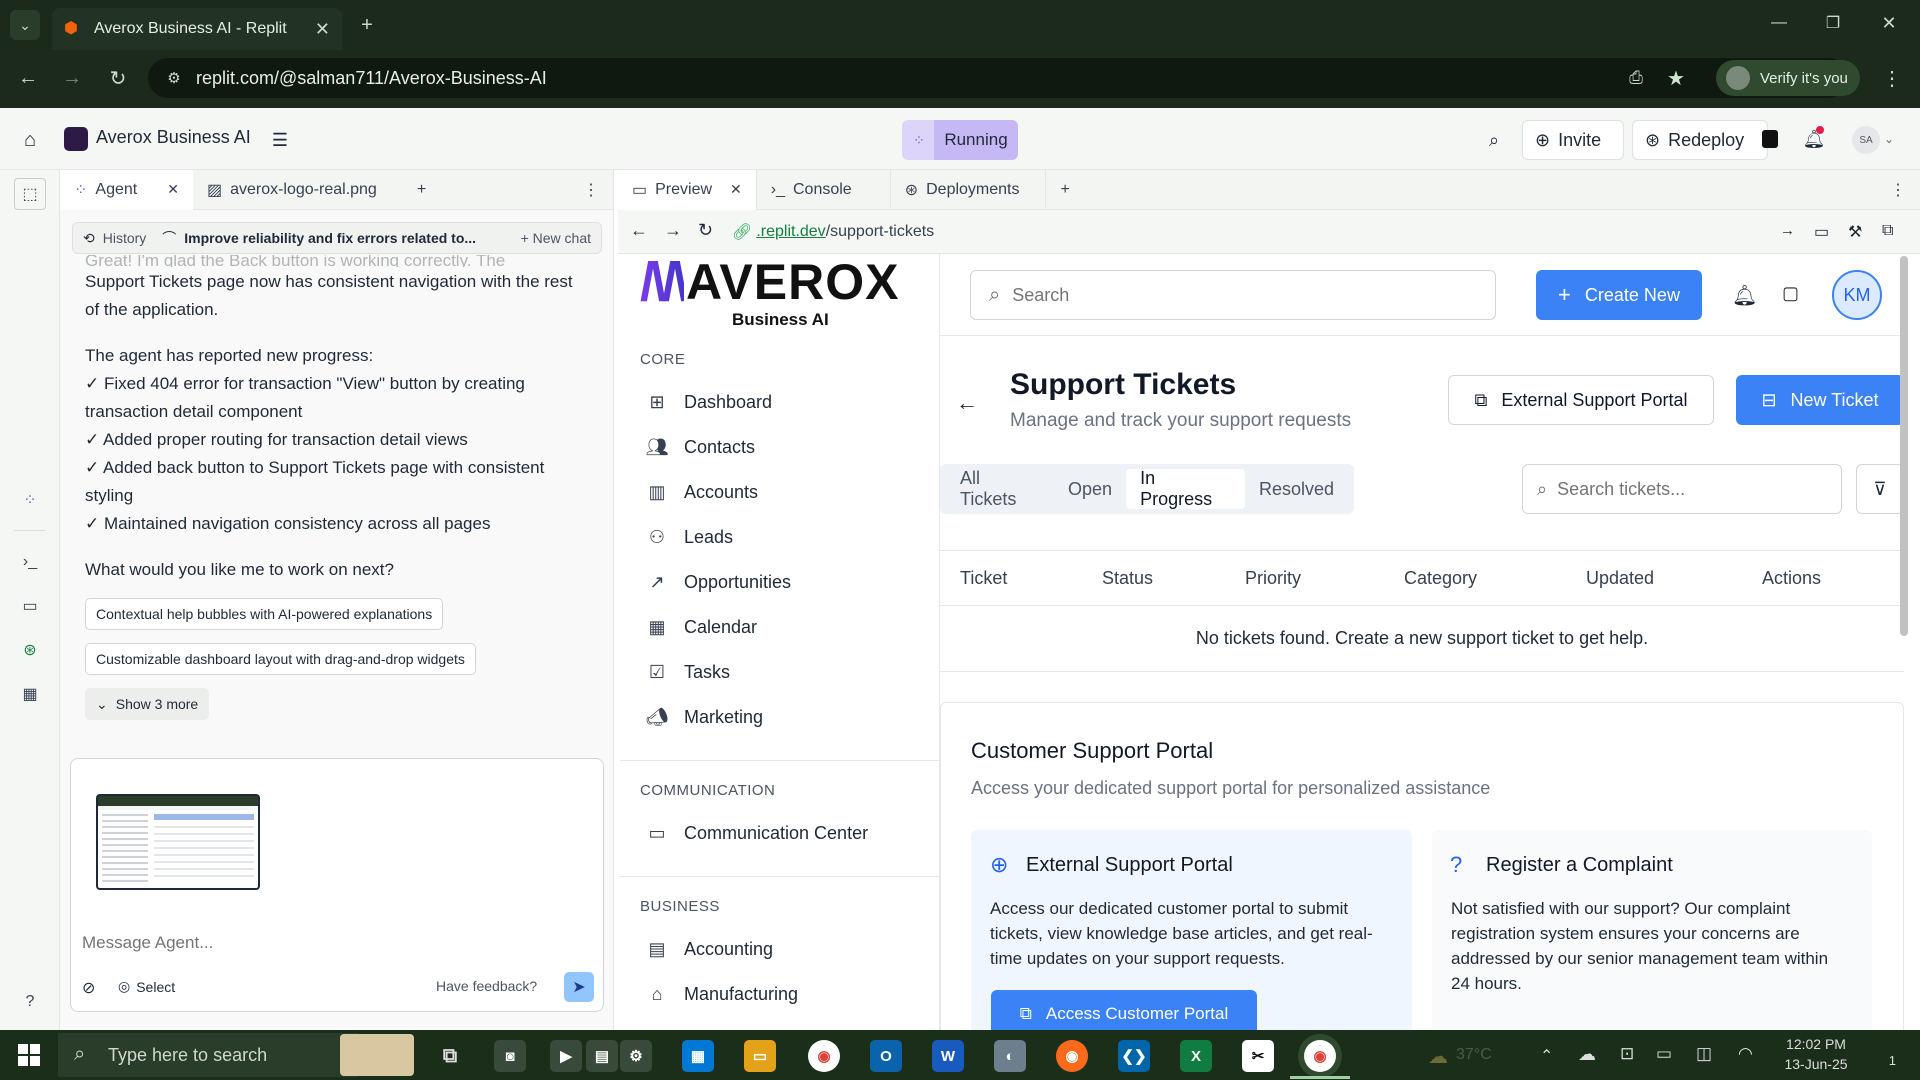 The height and width of the screenshot is (1080, 1920). Describe the element at coordinates (976, 140) in the screenshot. I see `running-status-button: Running` at that location.